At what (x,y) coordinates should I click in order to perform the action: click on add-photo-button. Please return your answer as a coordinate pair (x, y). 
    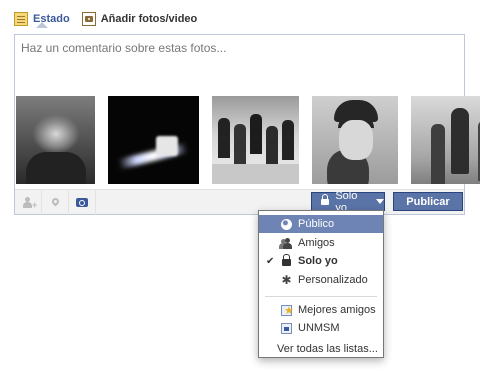
    Looking at the image, I should click on (82, 202).